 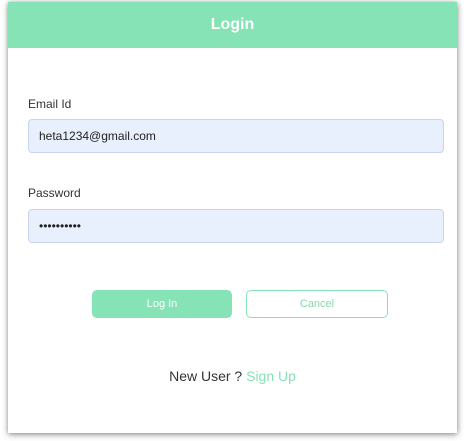 What do you see at coordinates (236, 226) in the screenshot?
I see `password-input` at bounding box center [236, 226].